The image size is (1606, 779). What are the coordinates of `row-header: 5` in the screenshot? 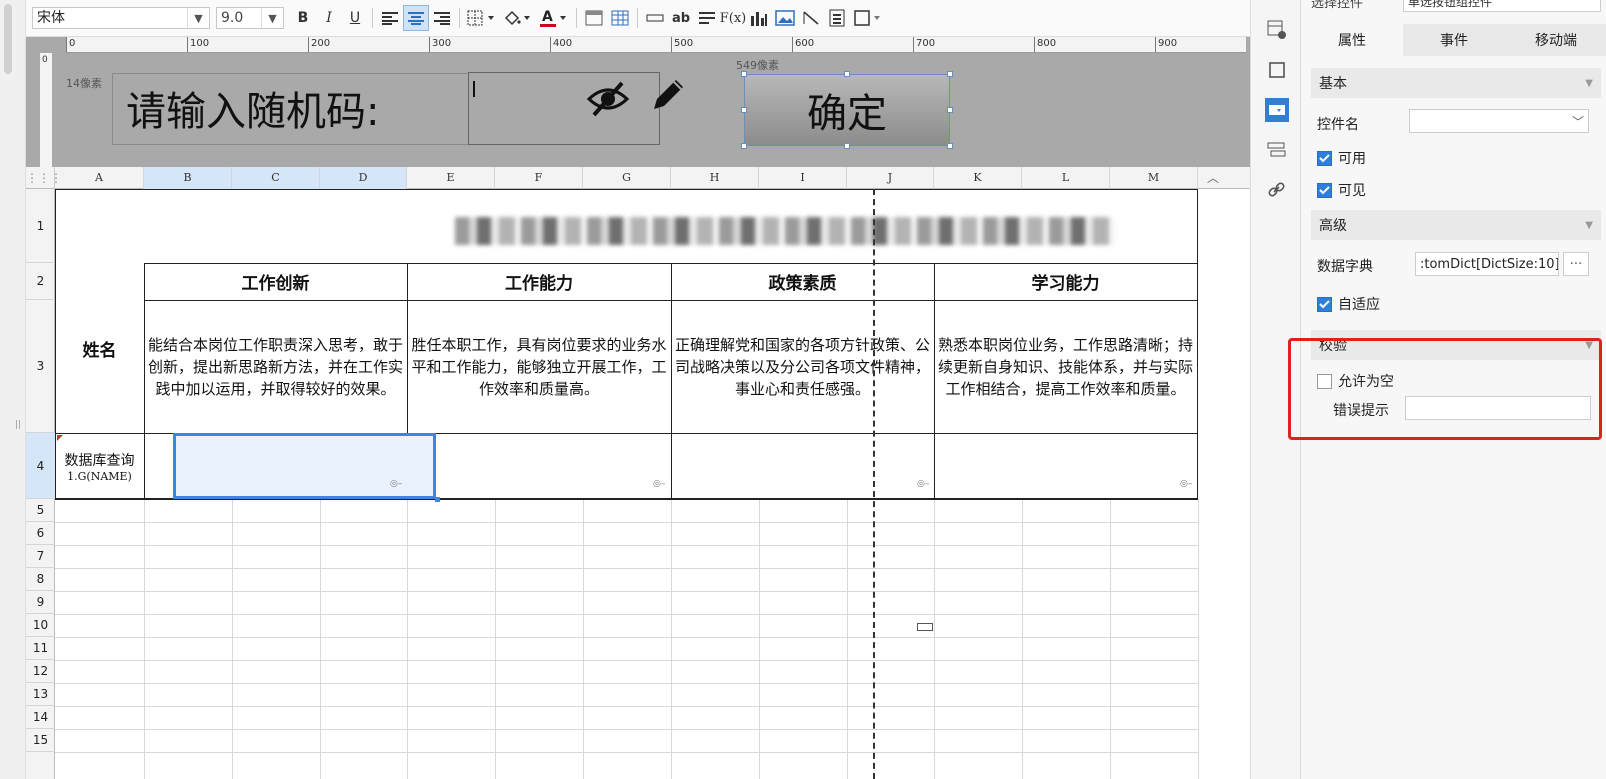 It's located at (40, 510).